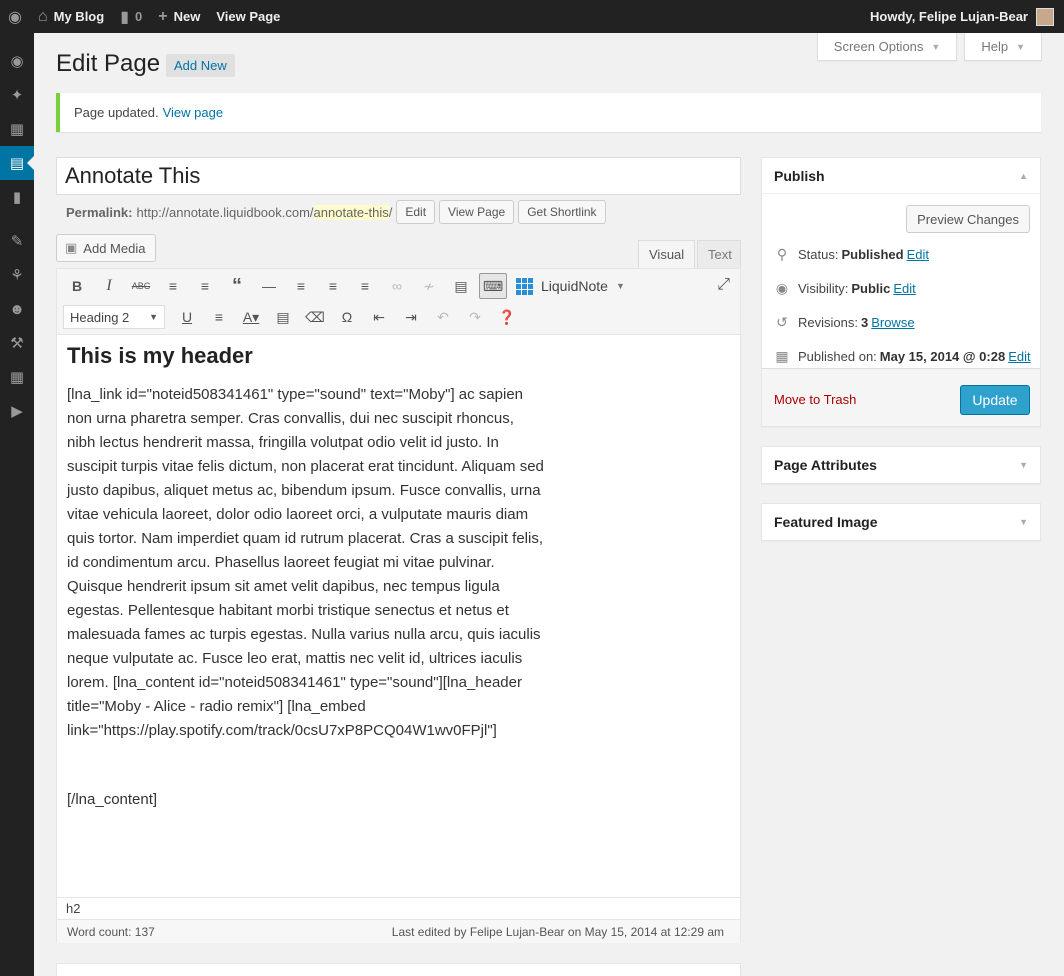  Describe the element at coordinates (1023, 176) in the screenshot. I see `collapse-up-icon: ▲` at that location.